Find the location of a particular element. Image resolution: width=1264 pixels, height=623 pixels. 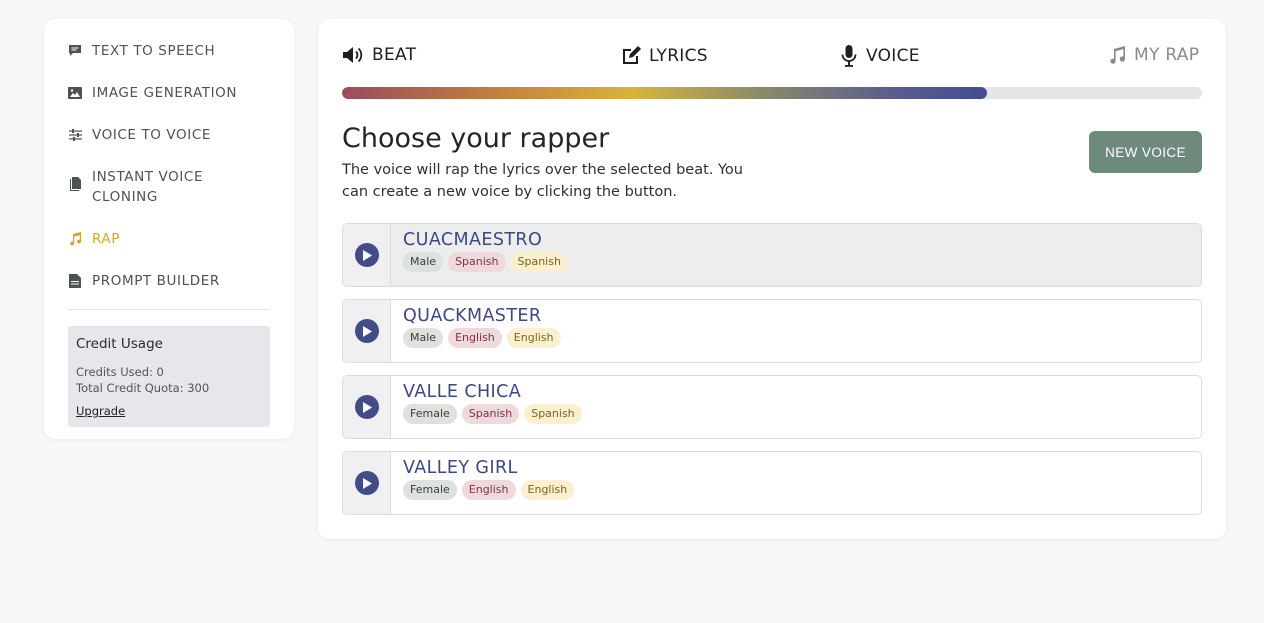

voice-tags: Male Spanish Spanish is located at coordinates (485, 262).